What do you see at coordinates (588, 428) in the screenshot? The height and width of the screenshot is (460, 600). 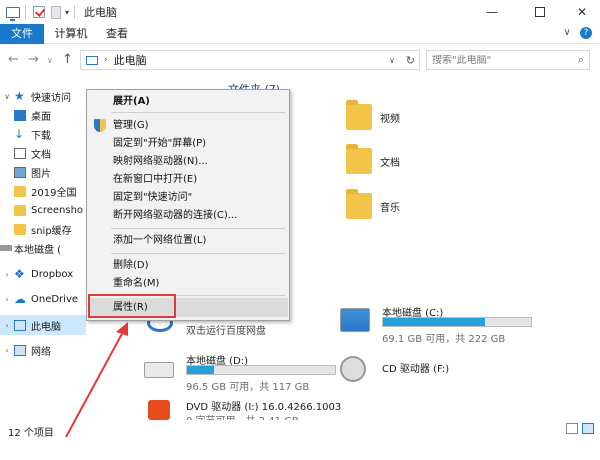 I see `large-icons-view-icon` at bounding box center [588, 428].